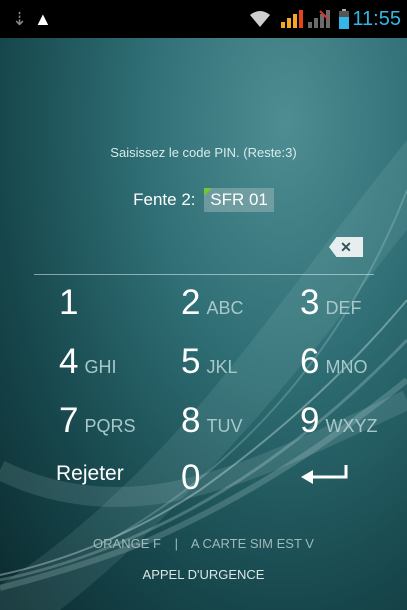 The width and height of the screenshot is (407, 610). I want to click on key-letters: TUV, so click(224, 426).